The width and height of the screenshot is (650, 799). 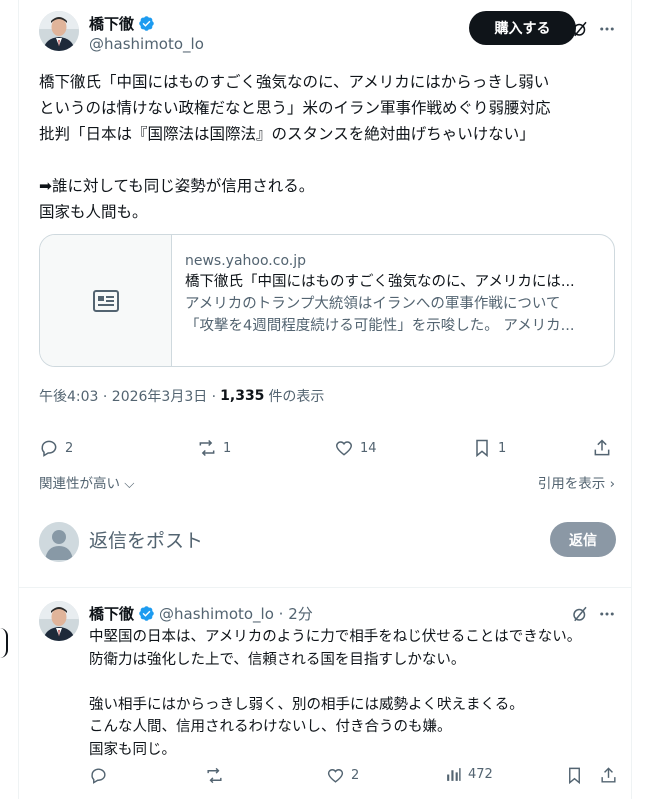 I want to click on bookmark-action: 1, so click(x=489, y=448).